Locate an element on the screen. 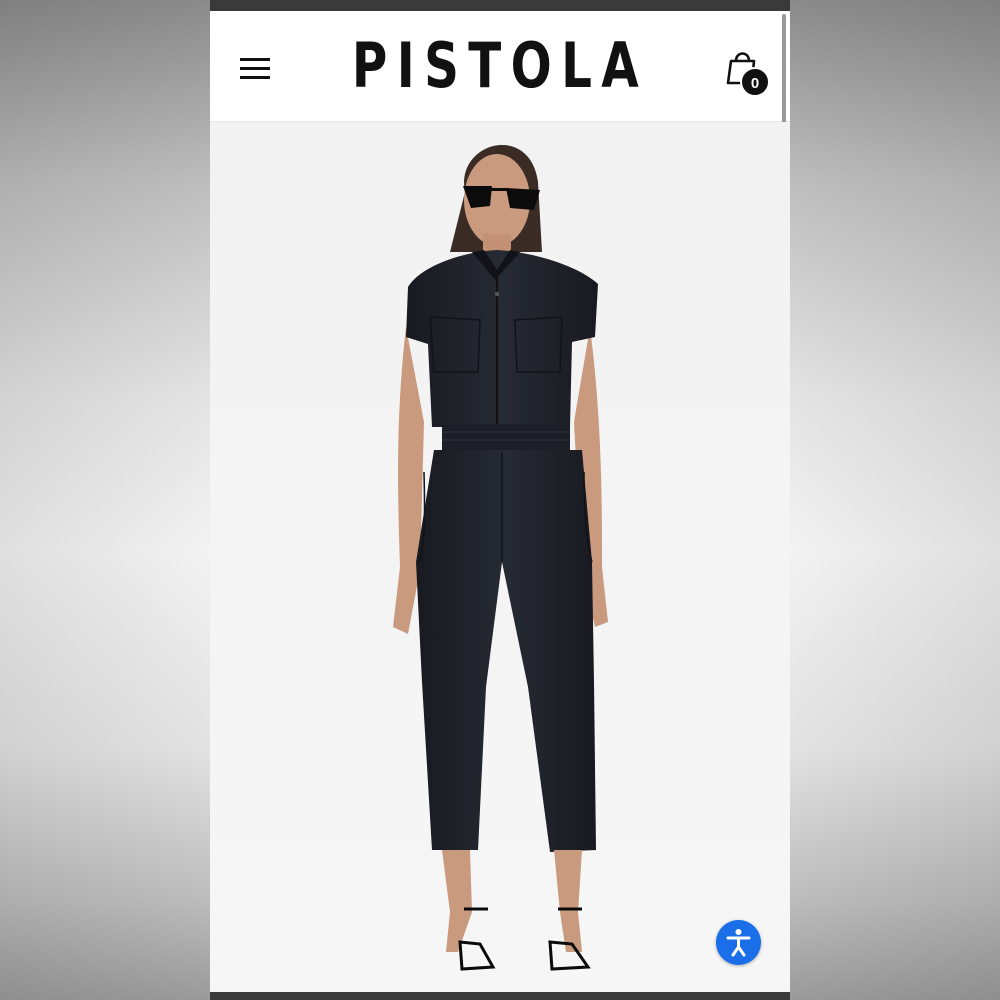 The width and height of the screenshot is (1000, 1000). elastic-waist is located at coordinates (506, 437).